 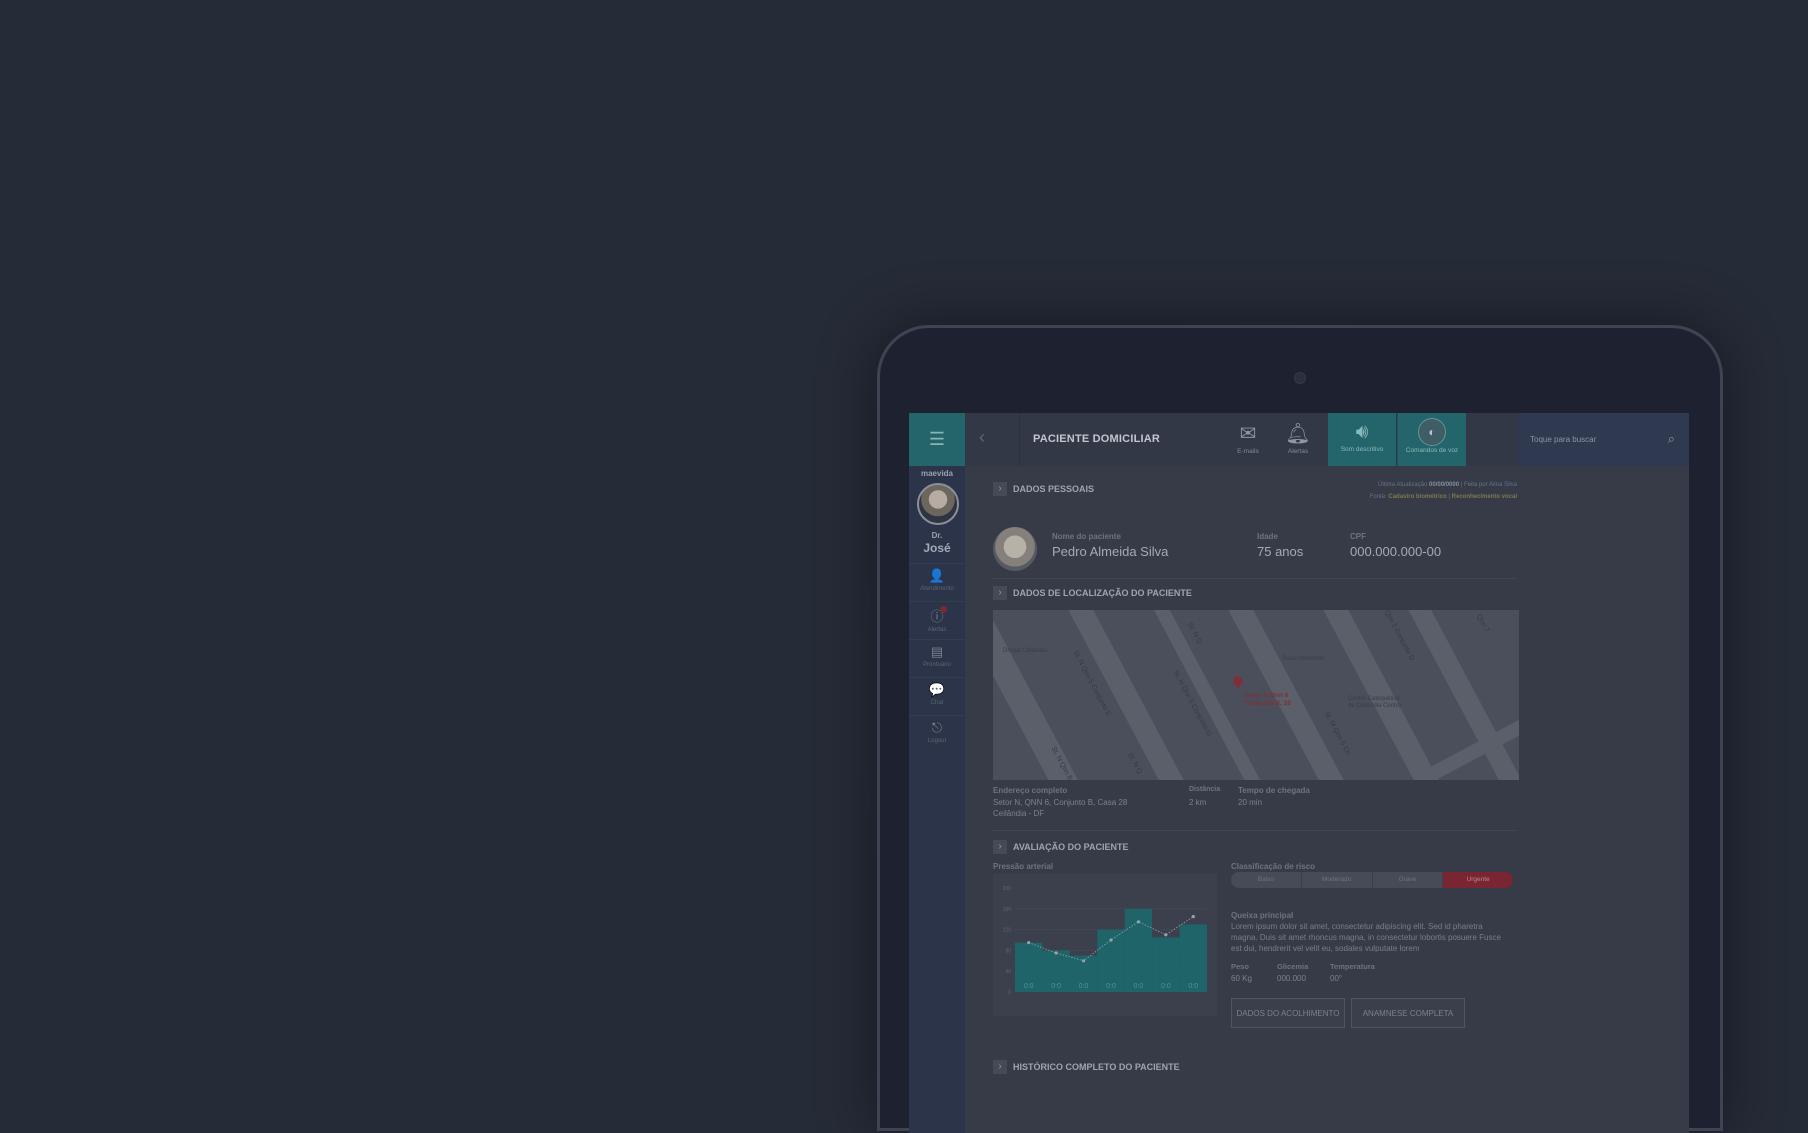 I want to click on page-title: PACIENTE DOMICILIAR, so click(x=1097, y=439).